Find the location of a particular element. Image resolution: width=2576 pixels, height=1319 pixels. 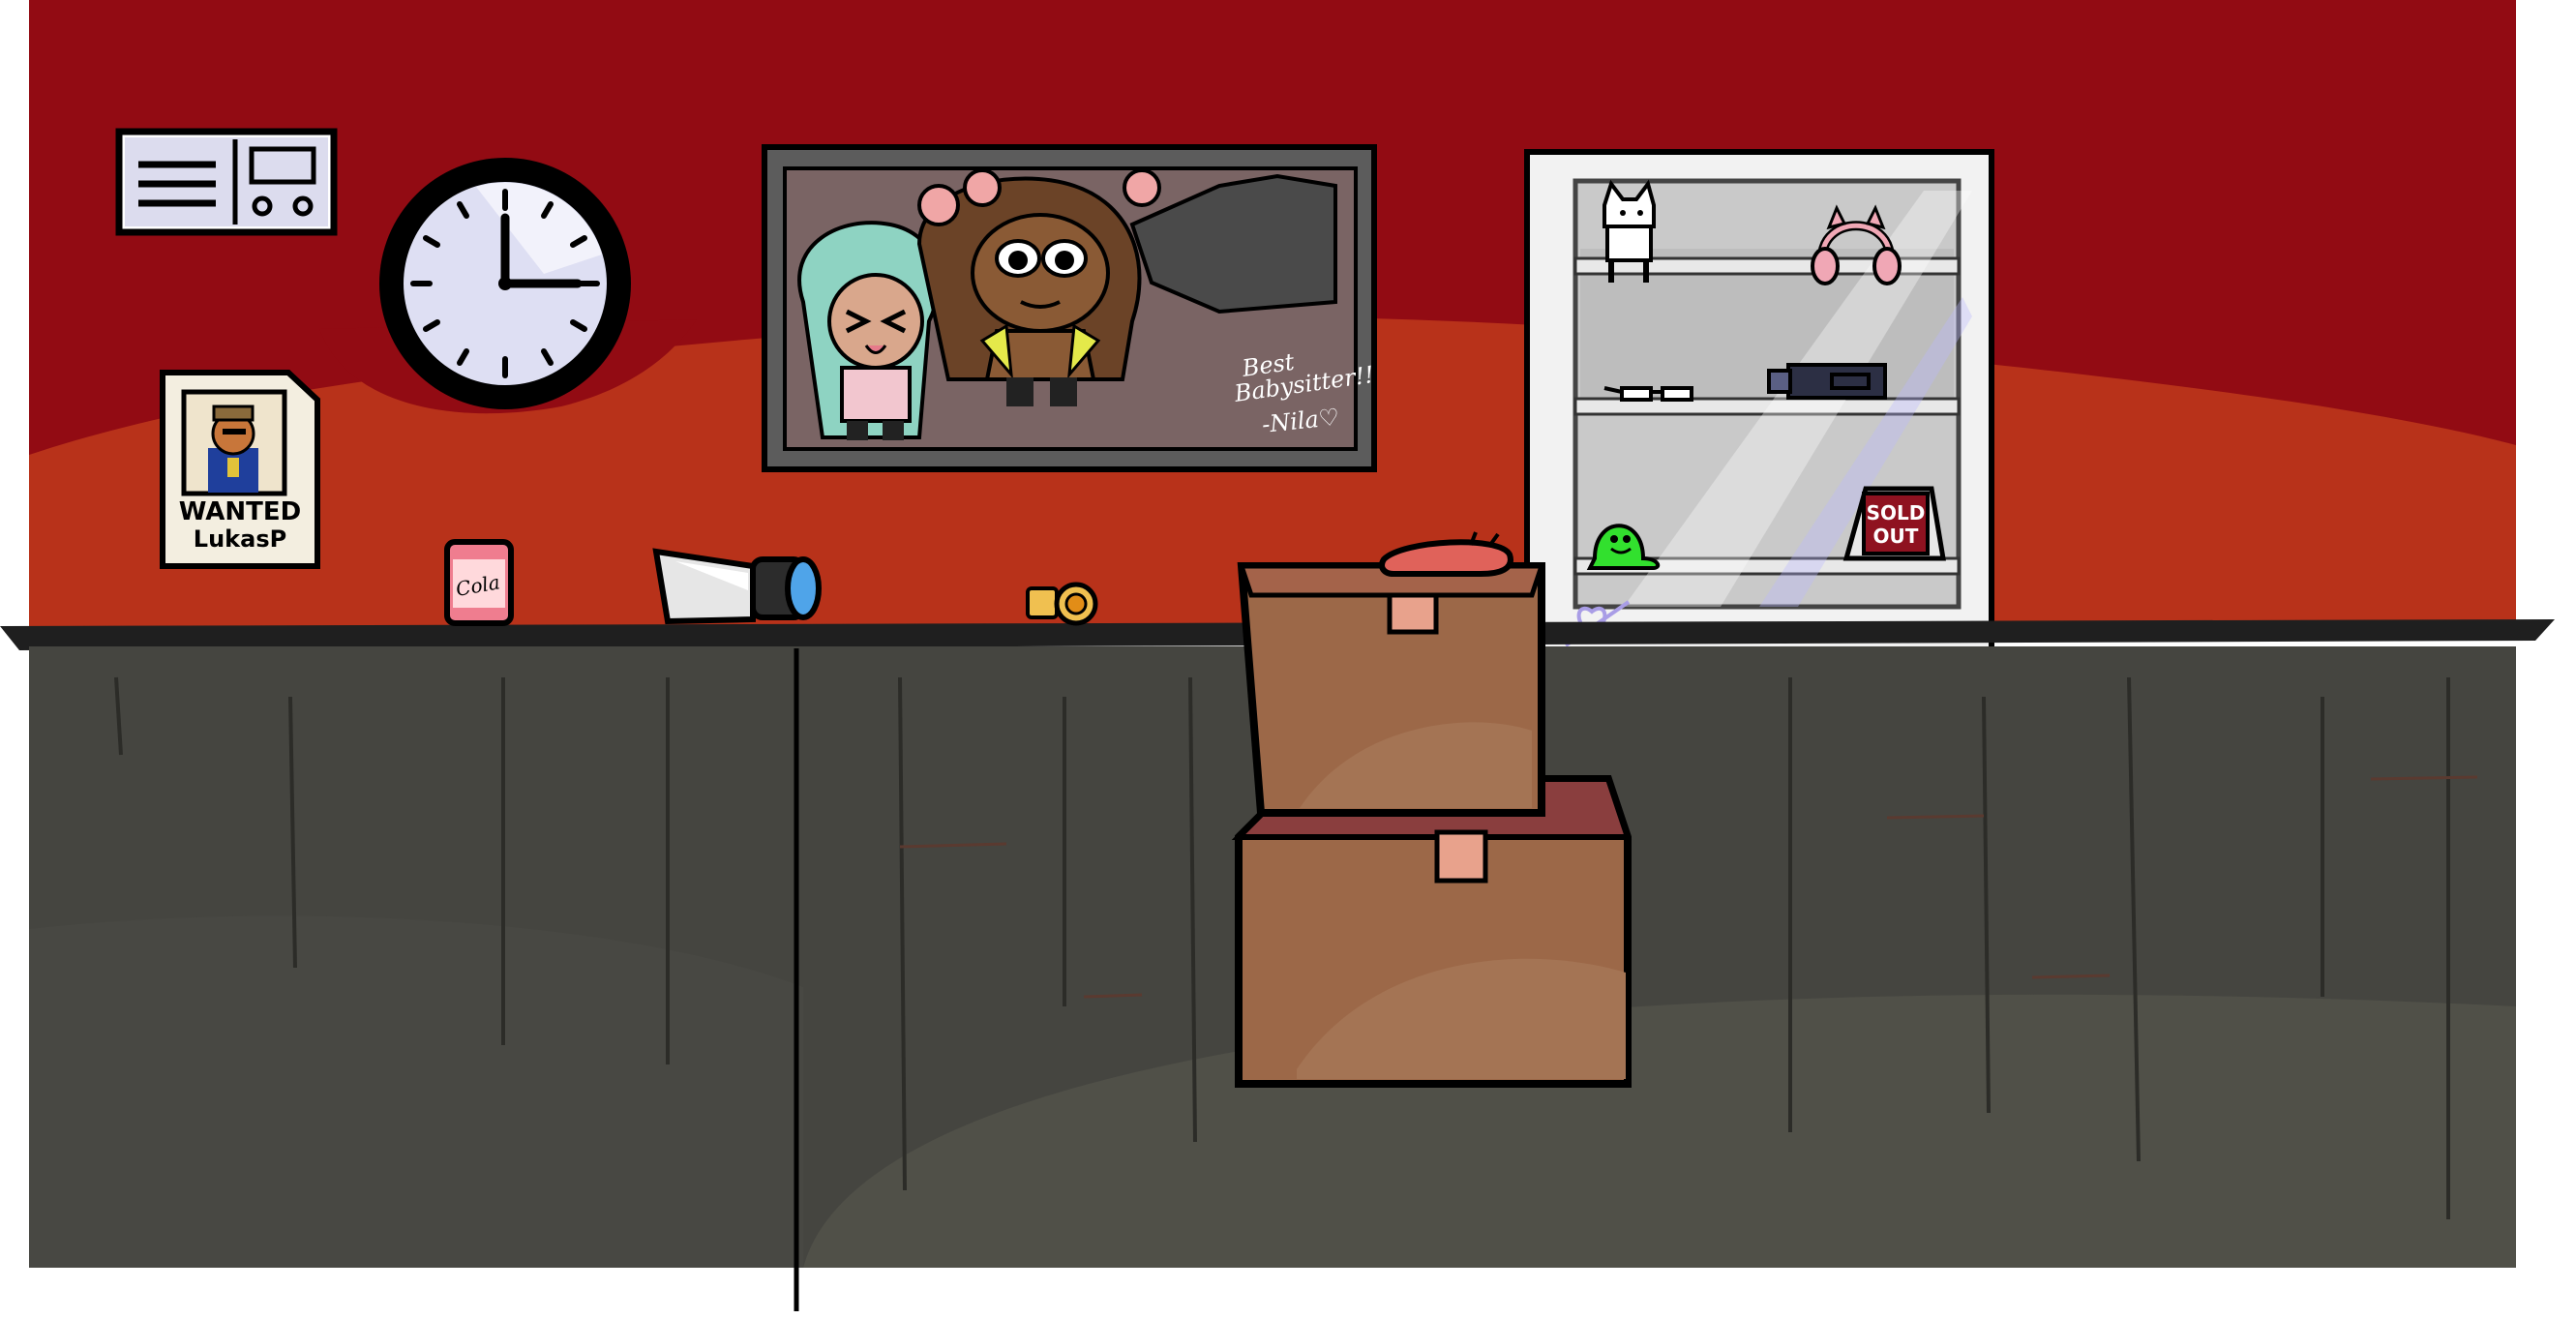

sold-out-line2: OUT is located at coordinates (1896, 537).